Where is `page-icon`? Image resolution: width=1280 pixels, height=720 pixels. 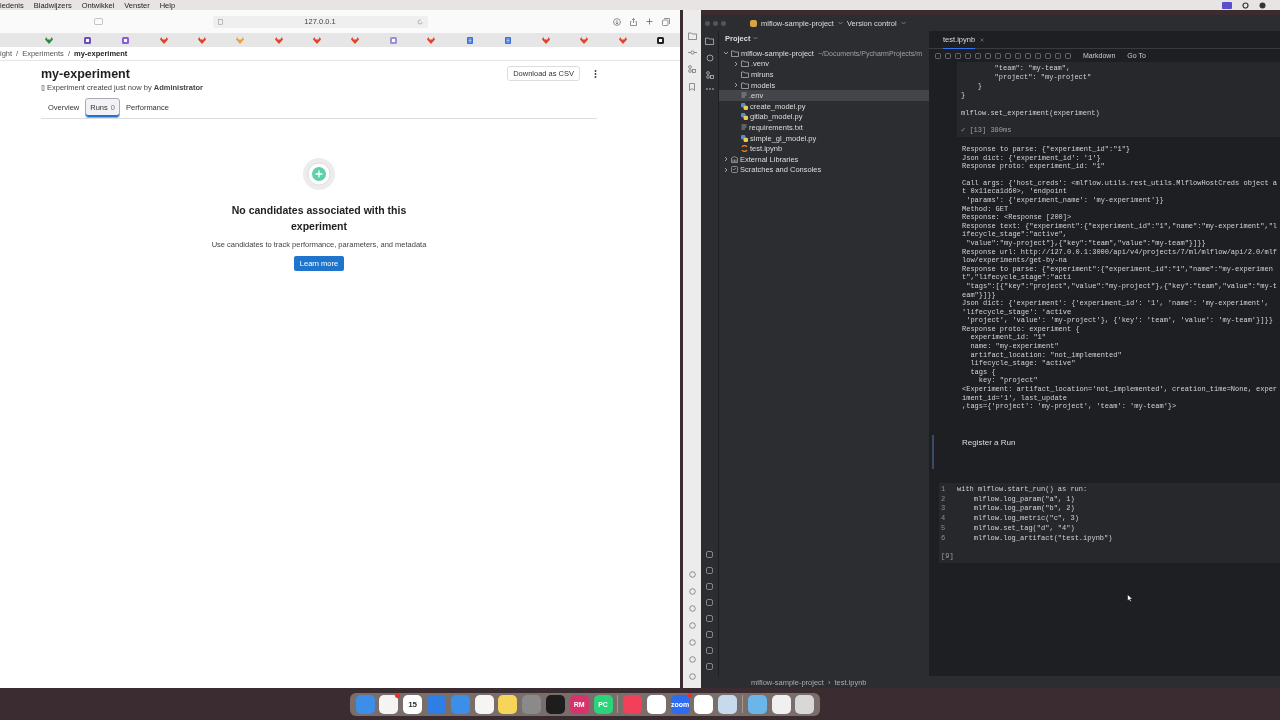
page-icon is located at coordinates (220, 21).